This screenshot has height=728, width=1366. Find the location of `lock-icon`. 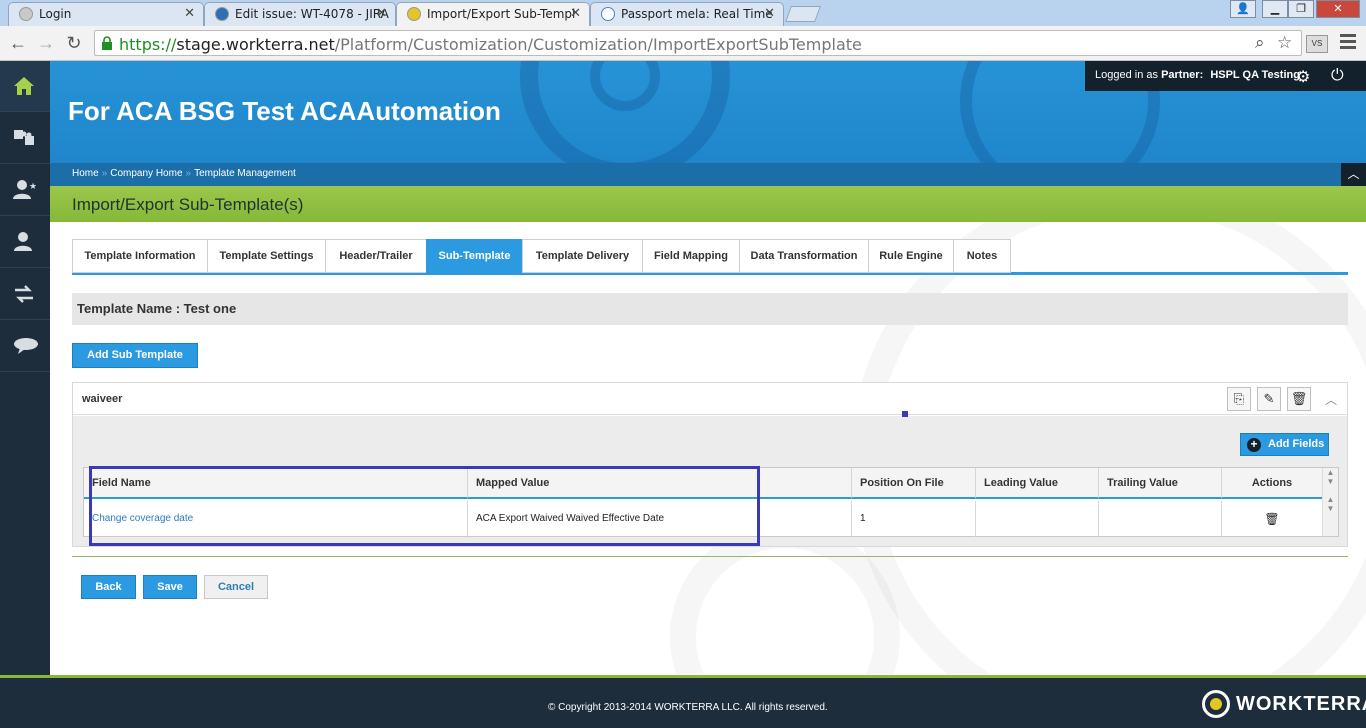

lock-icon is located at coordinates (107, 43).